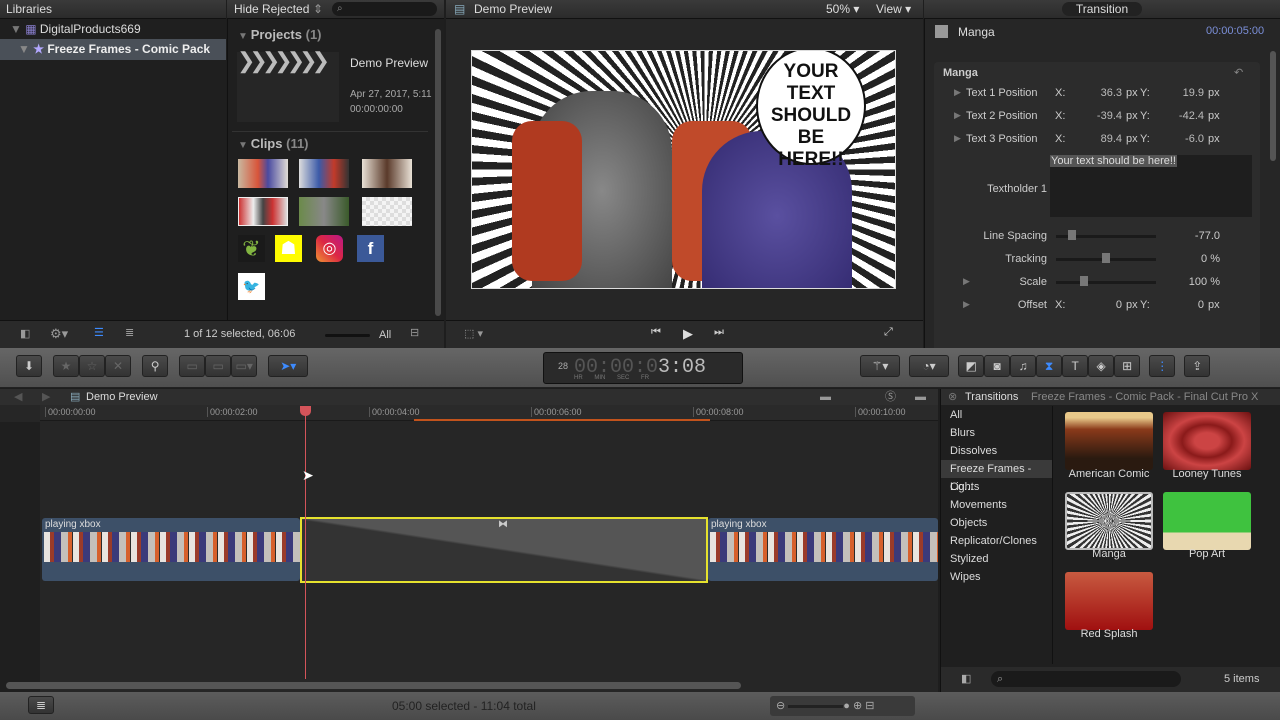 The height and width of the screenshot is (720, 1280). I want to click on viewer-zoom-select: 50% ▾, so click(842, 9).